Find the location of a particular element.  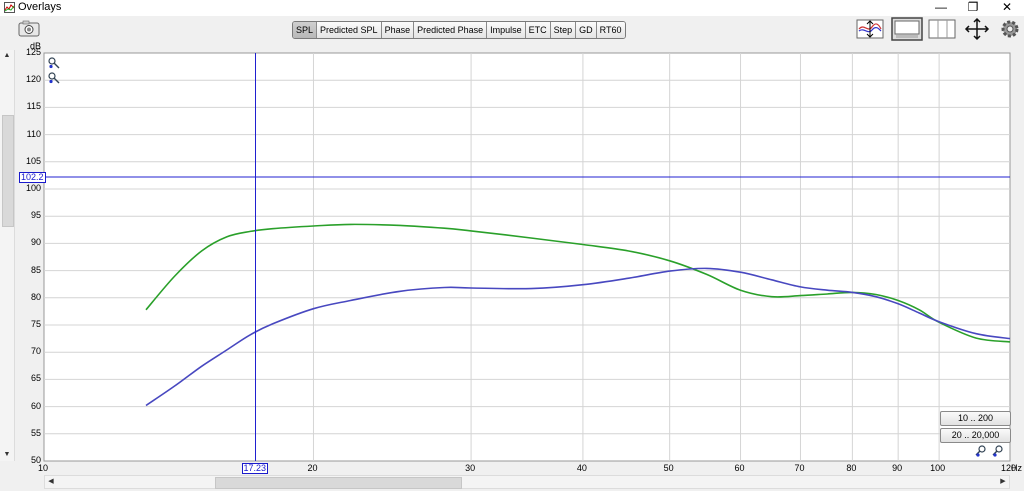

zoom-out-x-icon is located at coordinates (981, 451).